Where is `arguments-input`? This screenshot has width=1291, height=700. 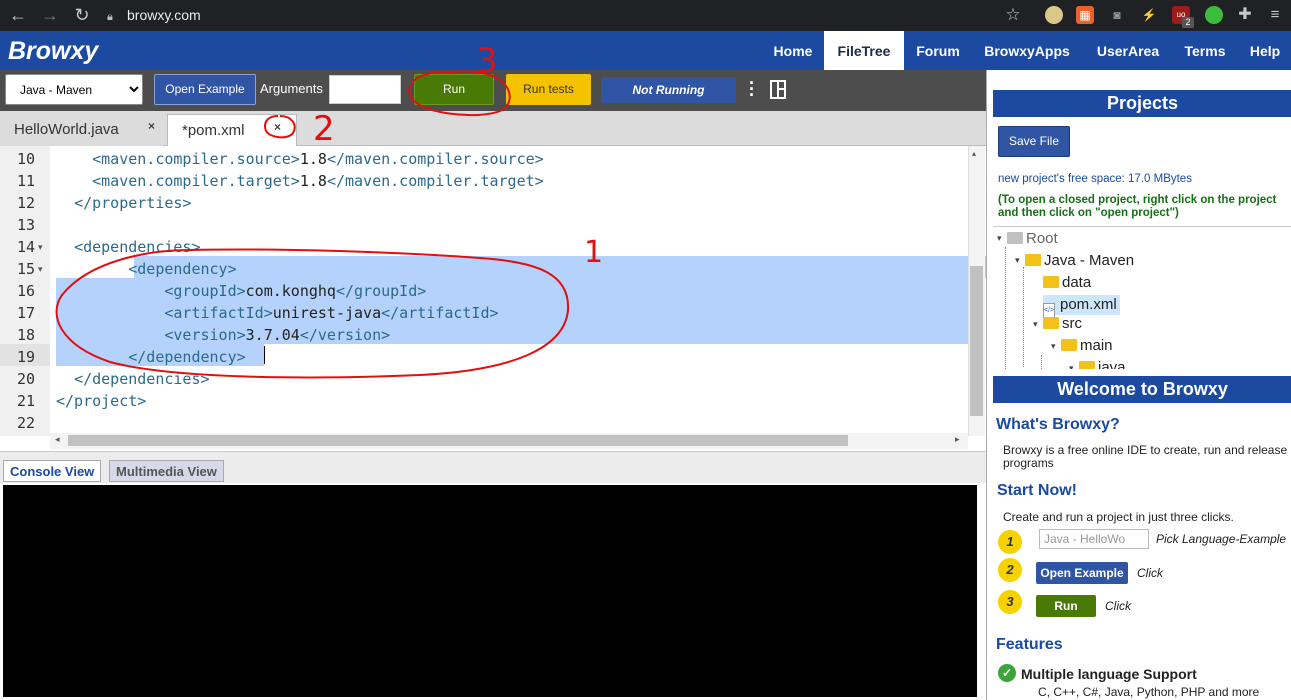
arguments-input is located at coordinates (365, 89).